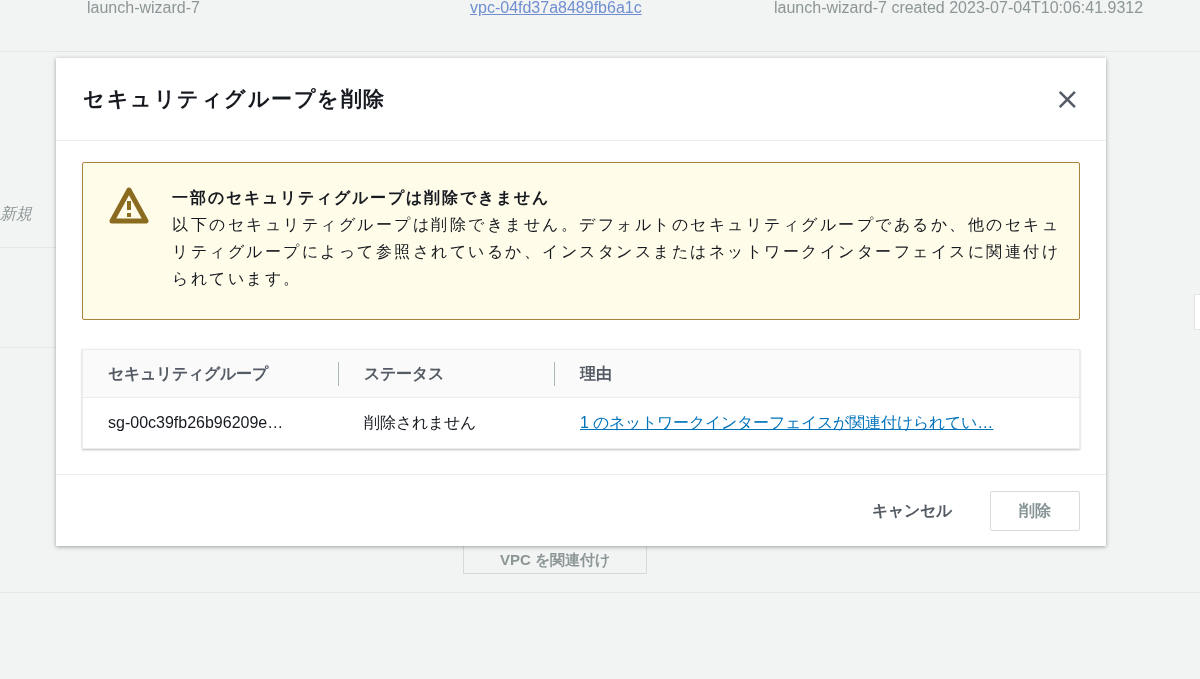 The width and height of the screenshot is (1200, 679). Describe the element at coordinates (616, 252) in the screenshot. I see `alert-message: 以下のセキュリティグループは削除できません。デフォルトのセキュリティグループであるか、他のセキュリティグループによって参照されているか、インスタンスまたはネットワークインターフェイスに関連付けられています。` at that location.